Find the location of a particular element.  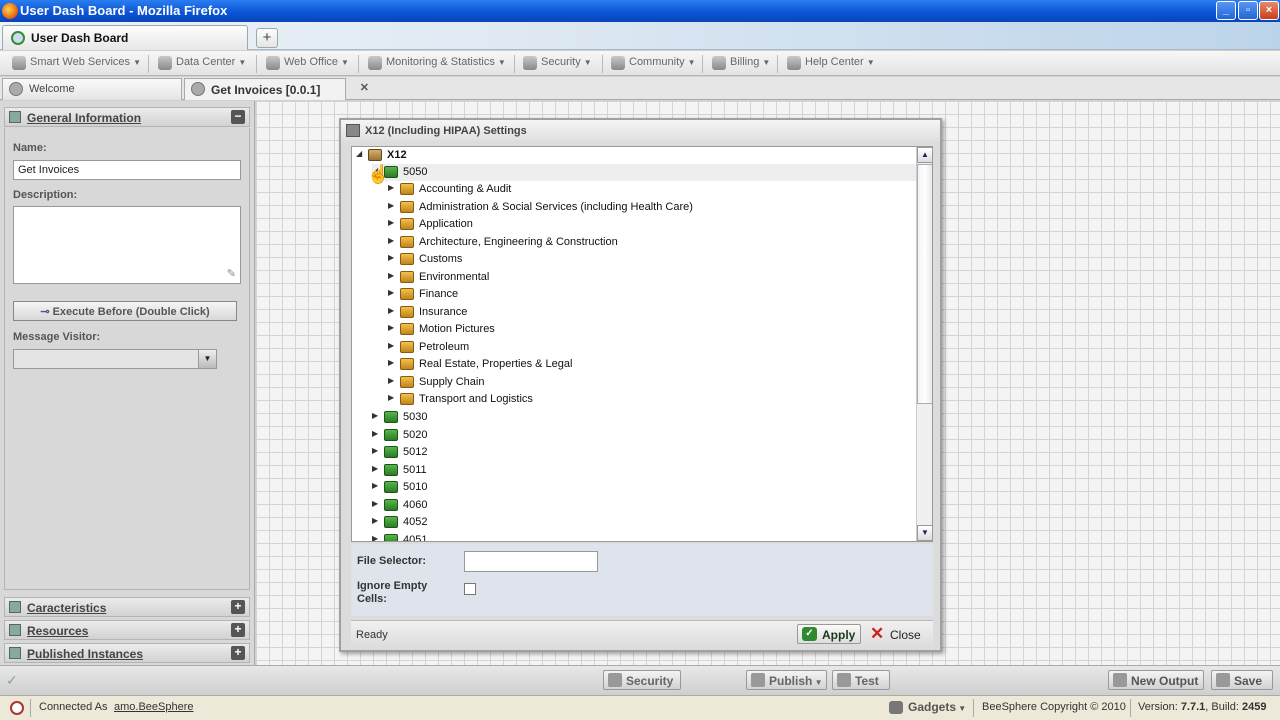

security-button: Security is located at coordinates (642, 680).